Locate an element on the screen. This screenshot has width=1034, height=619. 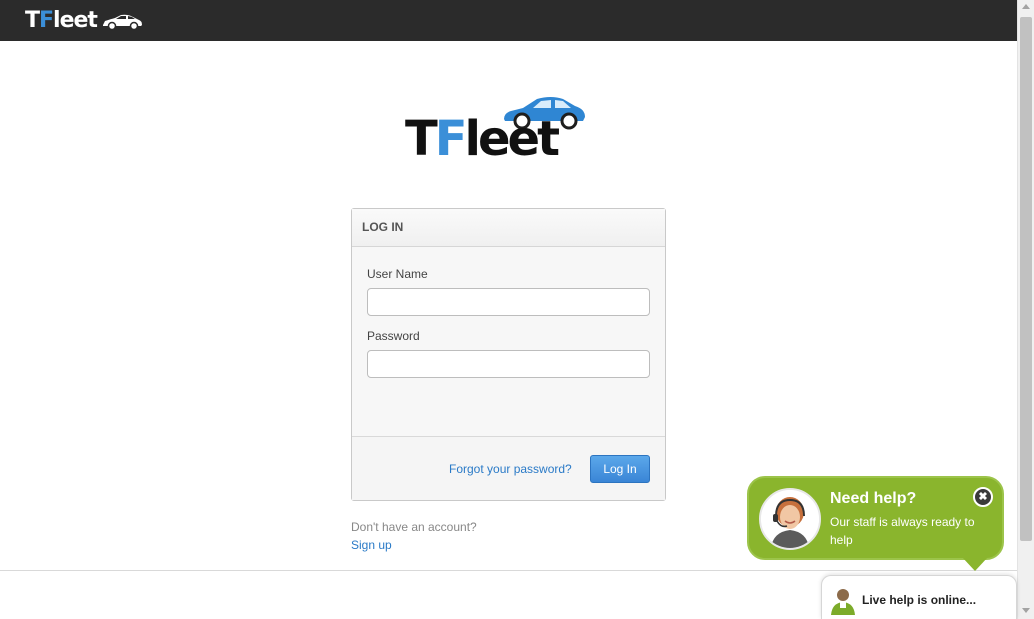
help-title: Need help? is located at coordinates (873, 498).